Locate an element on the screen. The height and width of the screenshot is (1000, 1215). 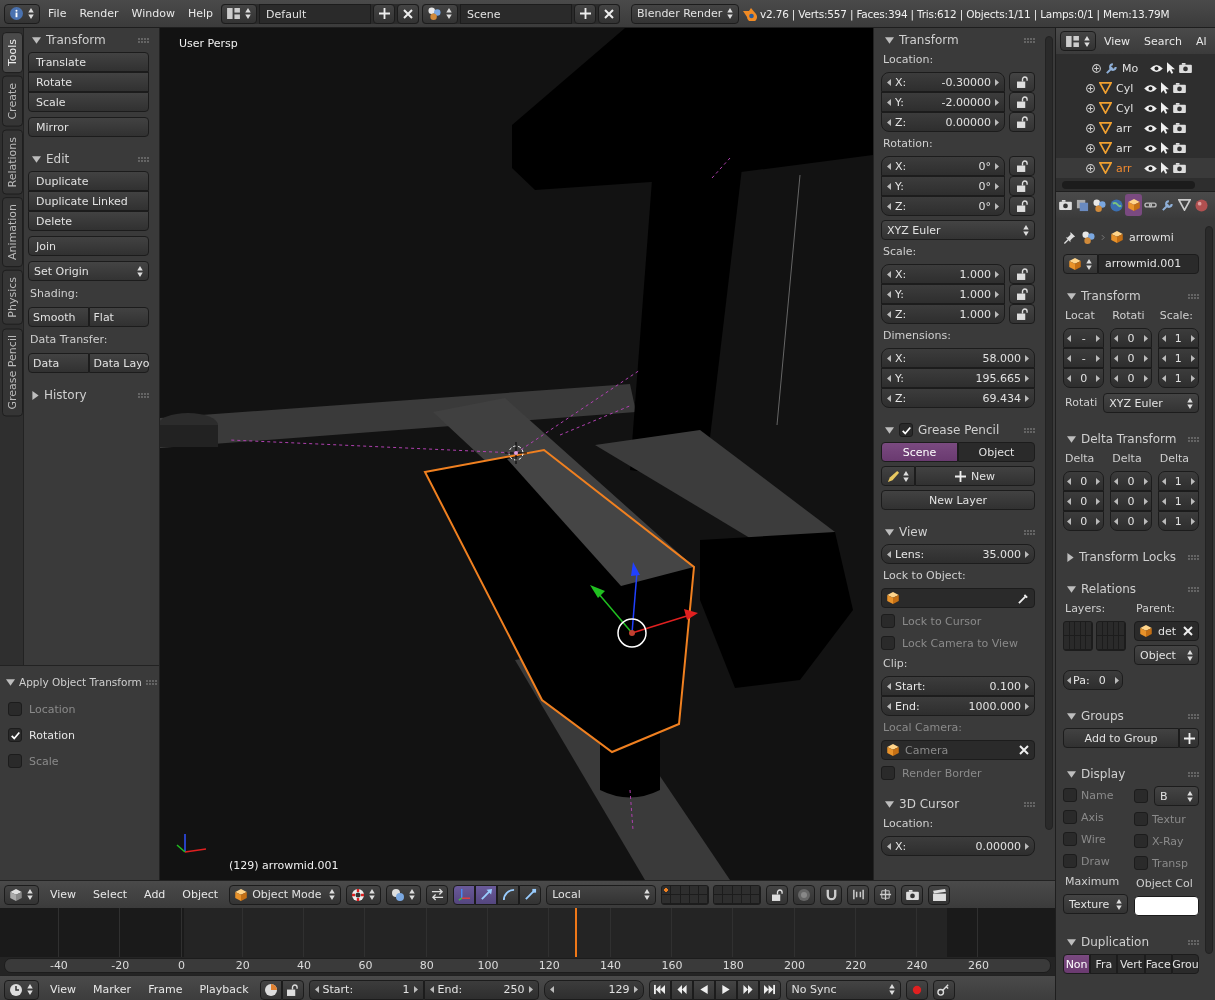
push-button: Add to Group is located at coordinates (1121, 738).